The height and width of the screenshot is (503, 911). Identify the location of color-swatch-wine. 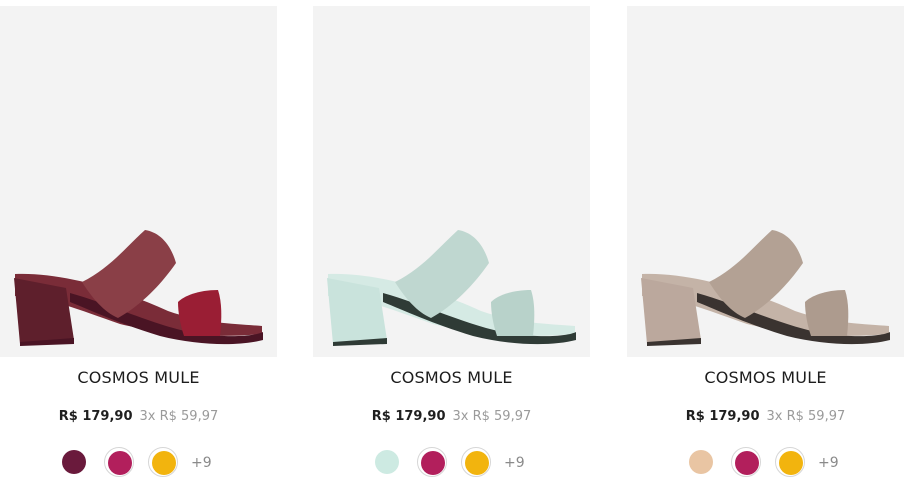
(74, 462).